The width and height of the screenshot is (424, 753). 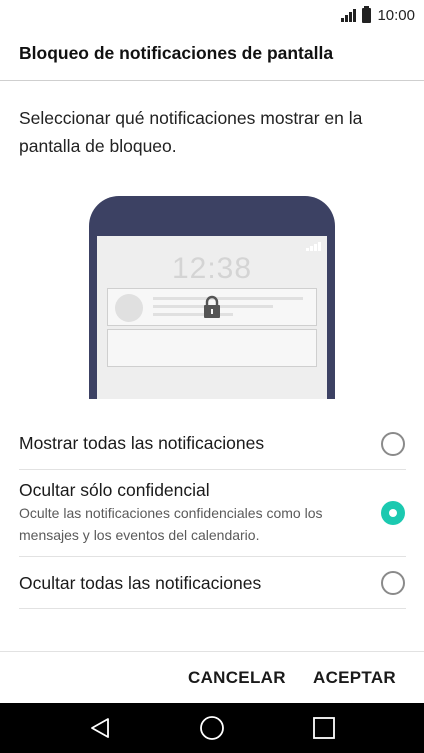 What do you see at coordinates (140, 583) in the screenshot?
I see `option-label: Ocultar todas las notificaciones` at bounding box center [140, 583].